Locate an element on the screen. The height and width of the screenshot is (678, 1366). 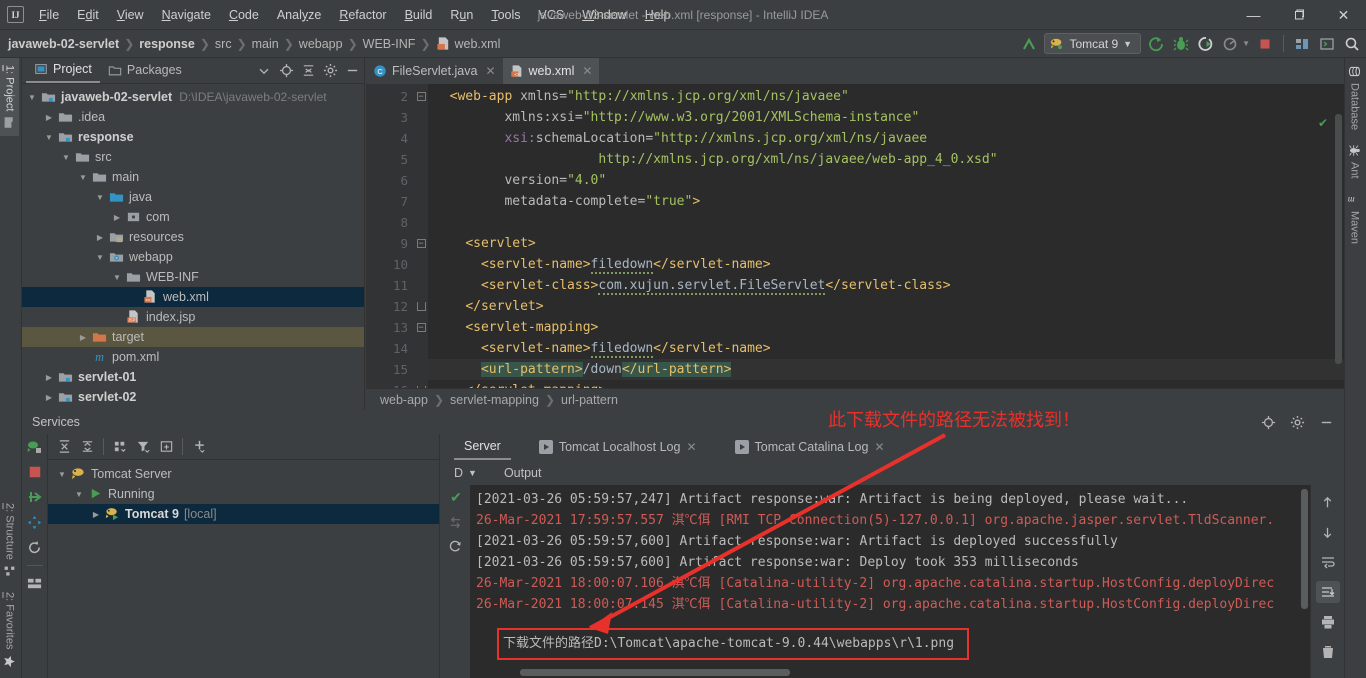
scroll-left-icon is located at coordinates (455, 522).